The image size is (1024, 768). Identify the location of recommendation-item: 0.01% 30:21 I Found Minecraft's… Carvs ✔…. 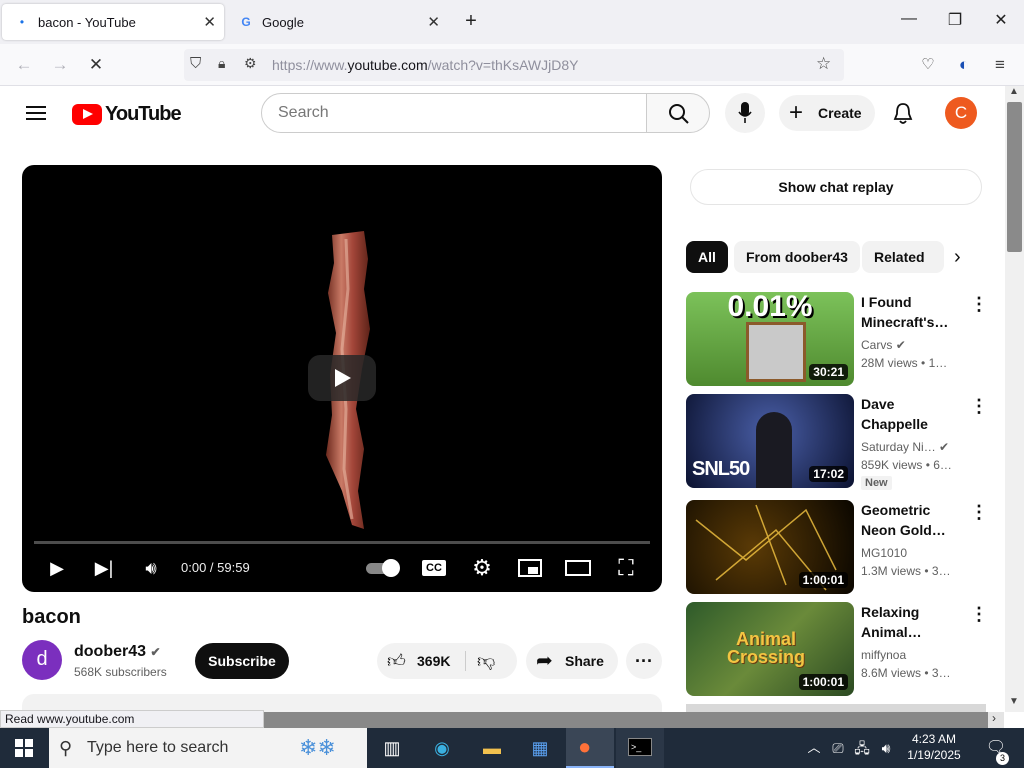
(837, 340).